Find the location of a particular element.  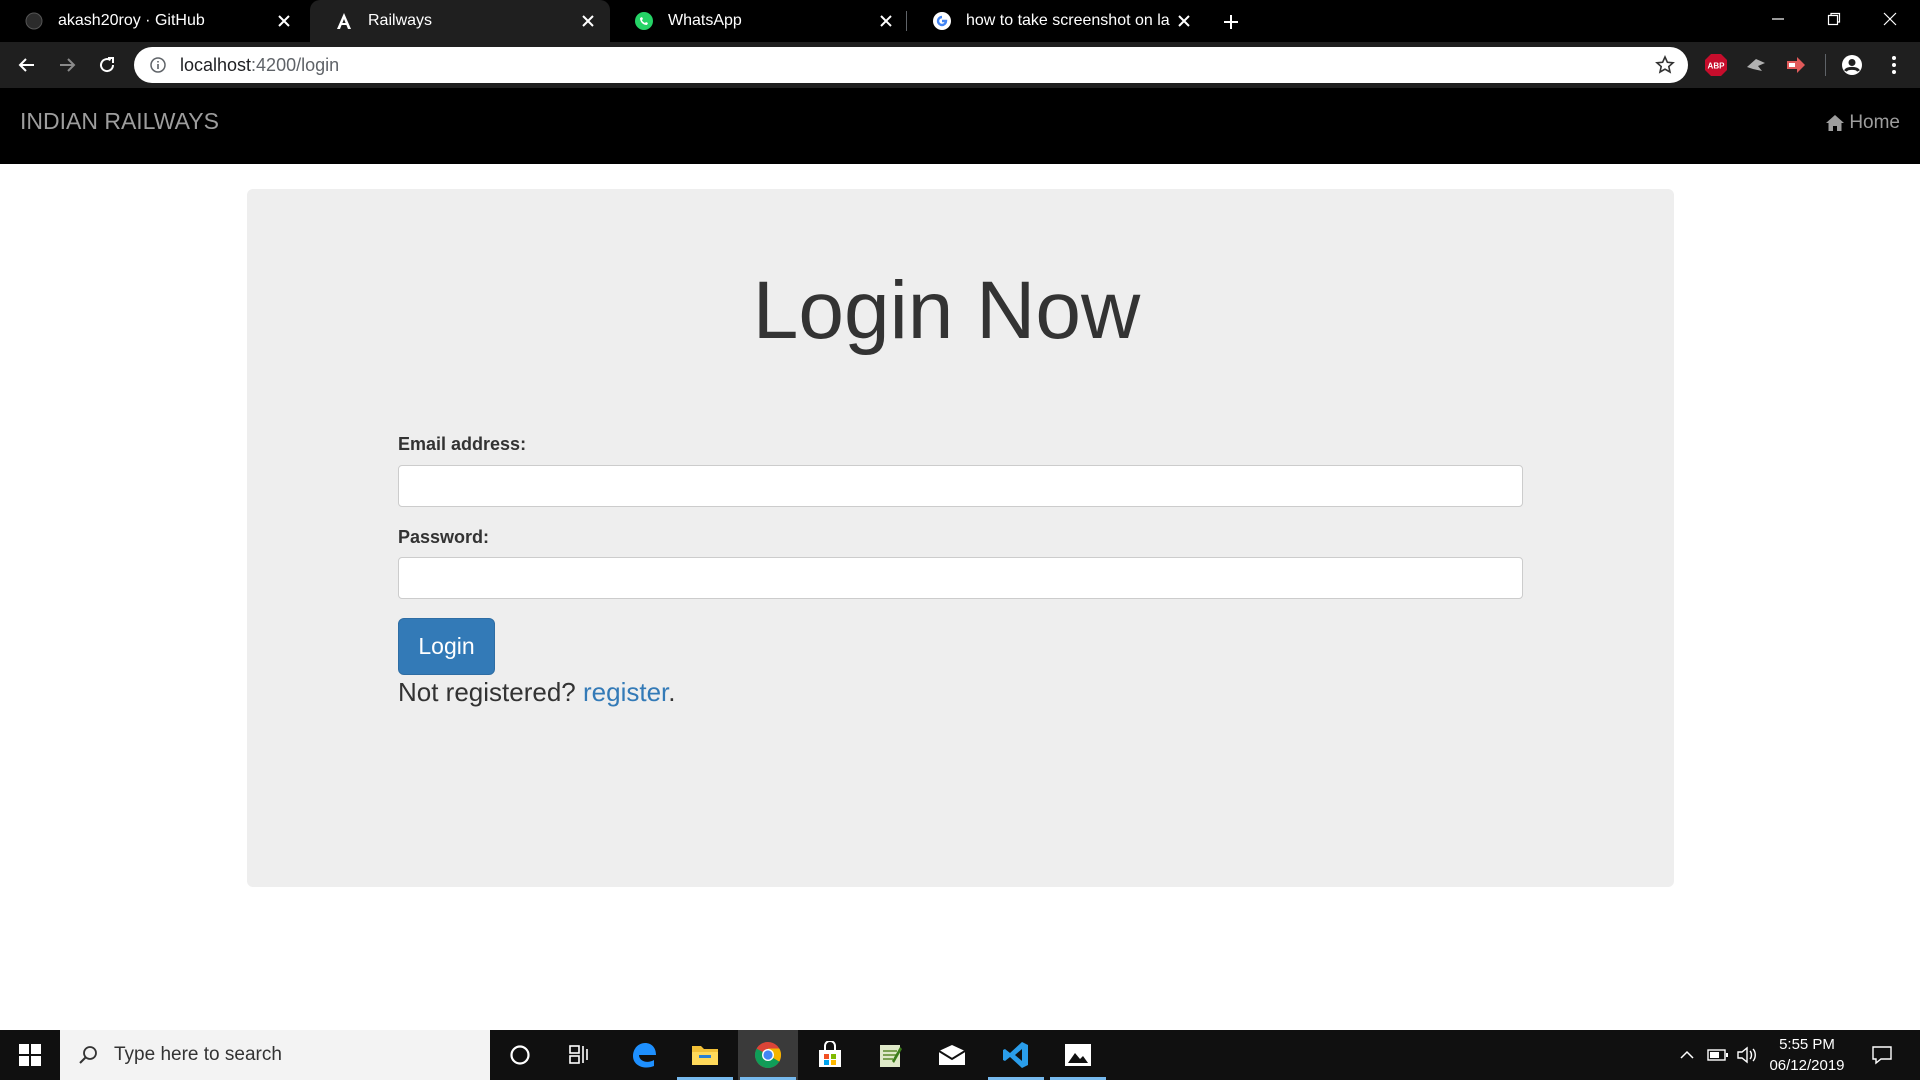

chevron-up-icon is located at coordinates (1687, 1054).